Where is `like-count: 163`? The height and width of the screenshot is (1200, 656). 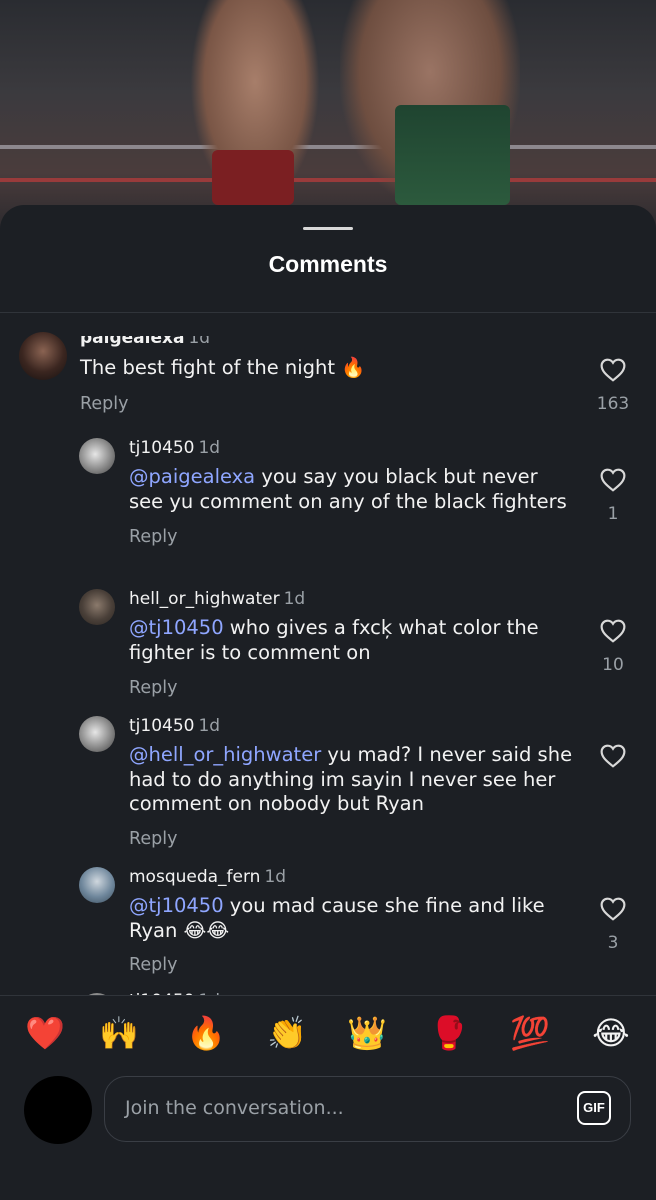
like-count: 163 is located at coordinates (613, 404).